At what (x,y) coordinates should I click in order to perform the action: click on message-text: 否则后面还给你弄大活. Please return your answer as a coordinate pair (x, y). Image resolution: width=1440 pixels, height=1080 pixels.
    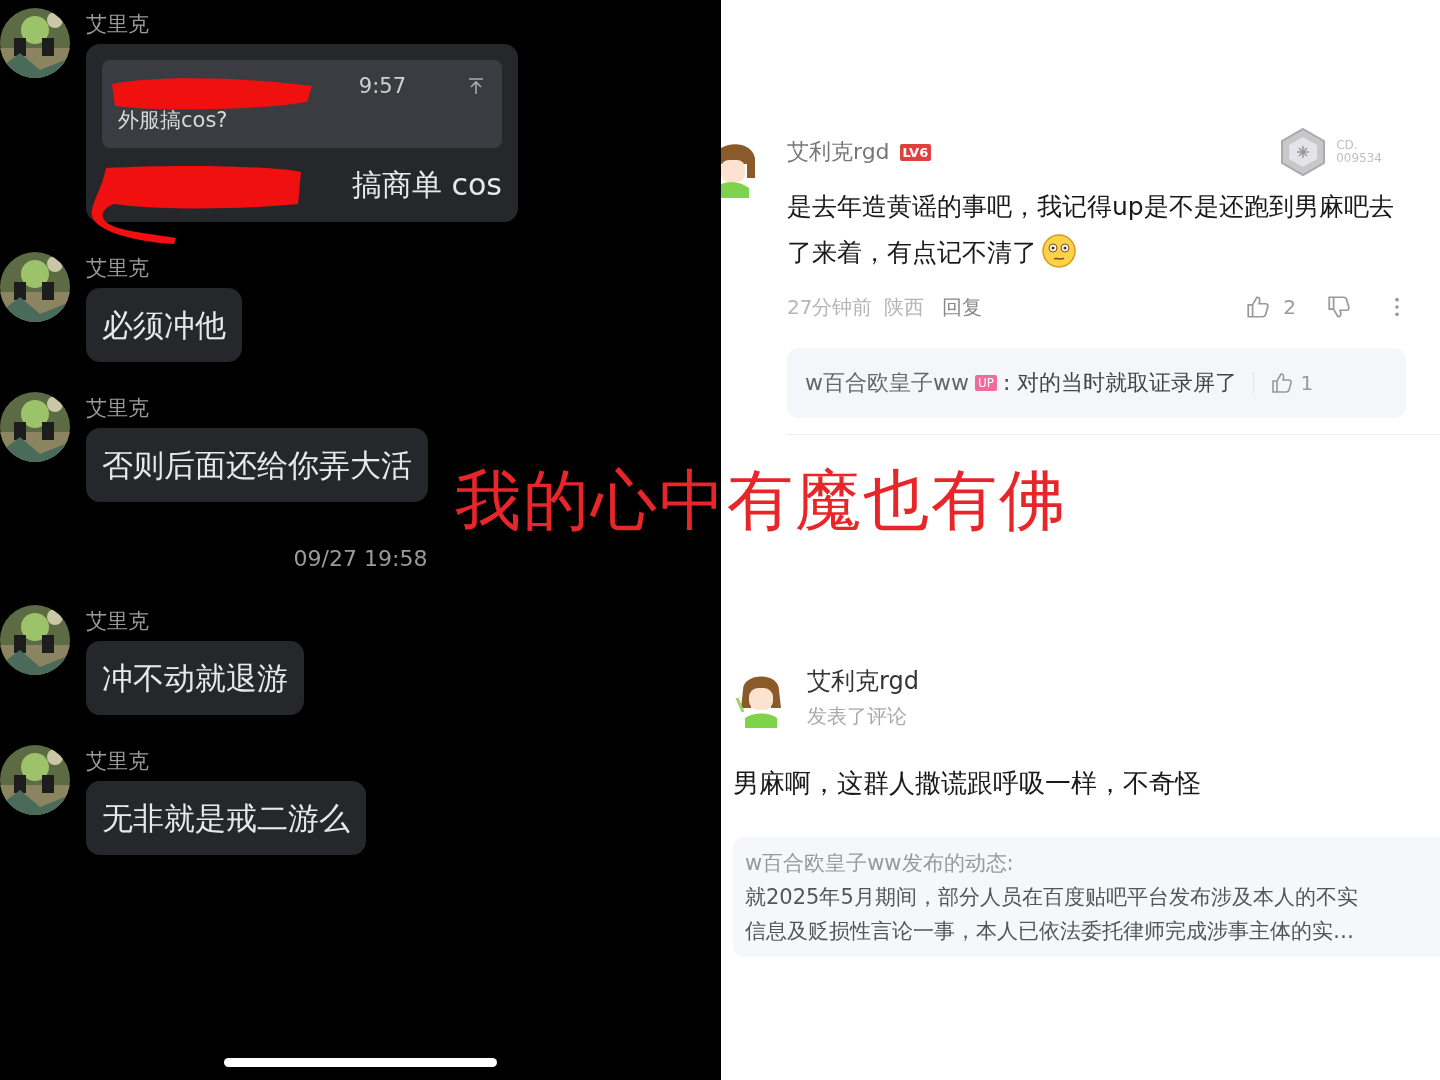
    Looking at the image, I should click on (257, 465).